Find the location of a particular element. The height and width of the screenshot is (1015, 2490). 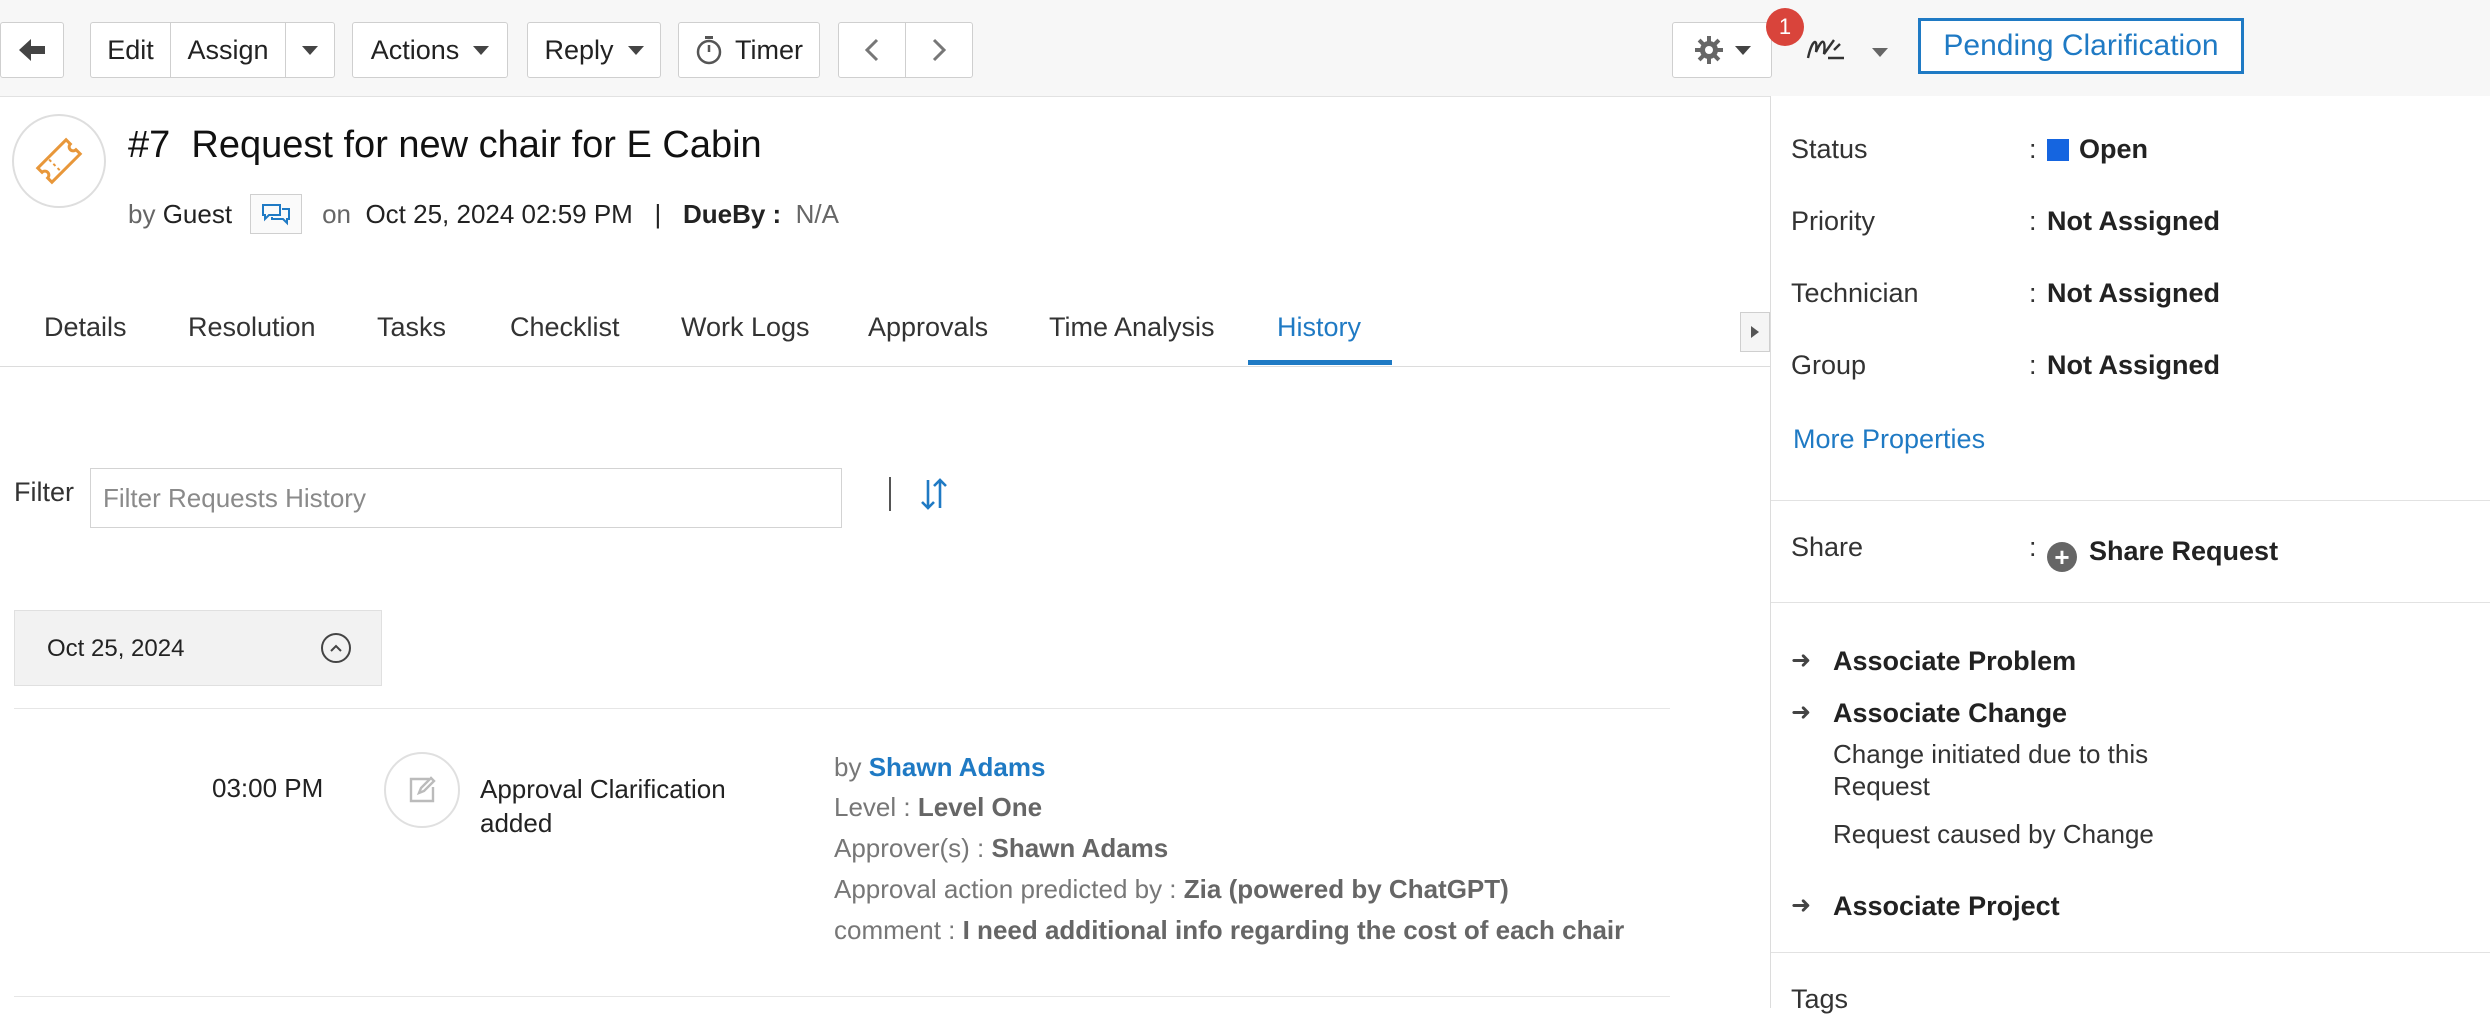

assign-dropdown-button is located at coordinates (310, 50).